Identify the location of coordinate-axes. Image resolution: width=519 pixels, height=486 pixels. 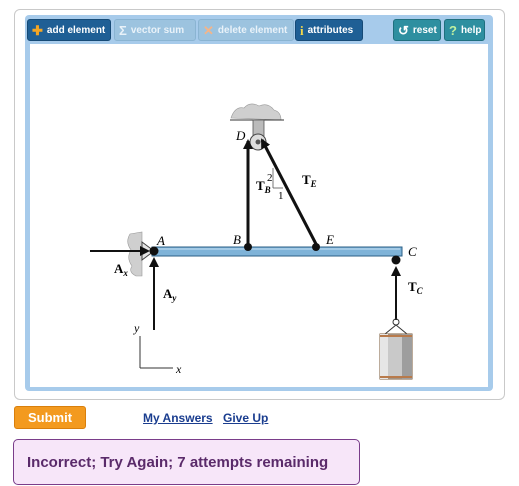
(156, 352).